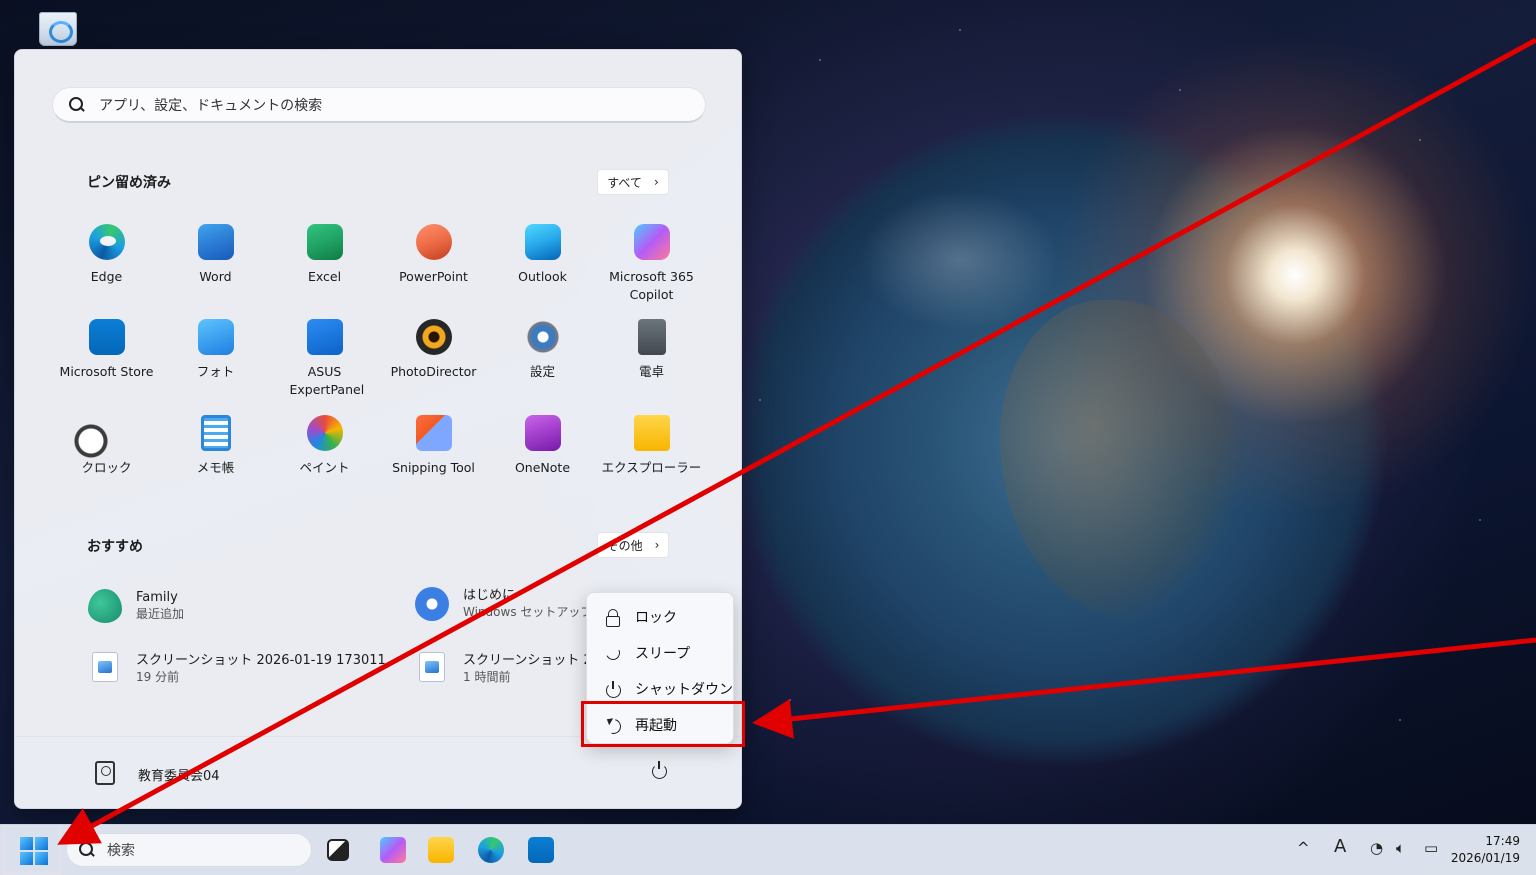 Image resolution: width=1536 pixels, height=875 pixels. What do you see at coordinates (433, 433) in the screenshot?
I see `snipping-tool-icon` at bounding box center [433, 433].